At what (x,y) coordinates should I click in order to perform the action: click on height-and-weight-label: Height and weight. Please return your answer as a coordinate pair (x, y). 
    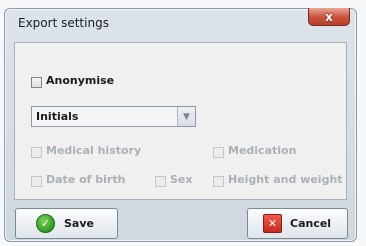
    Looking at the image, I should click on (285, 179).